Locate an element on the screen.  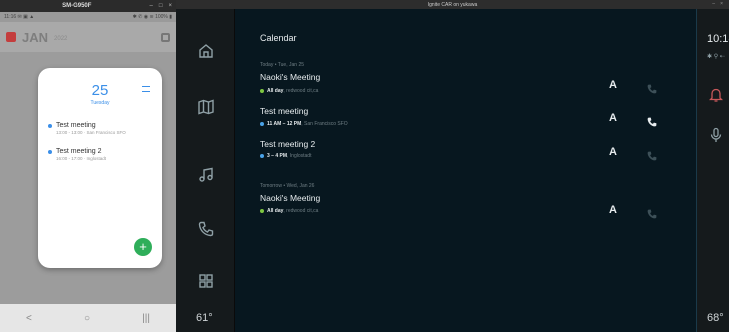
weekday-label: Tuesday is located at coordinates (100, 103).